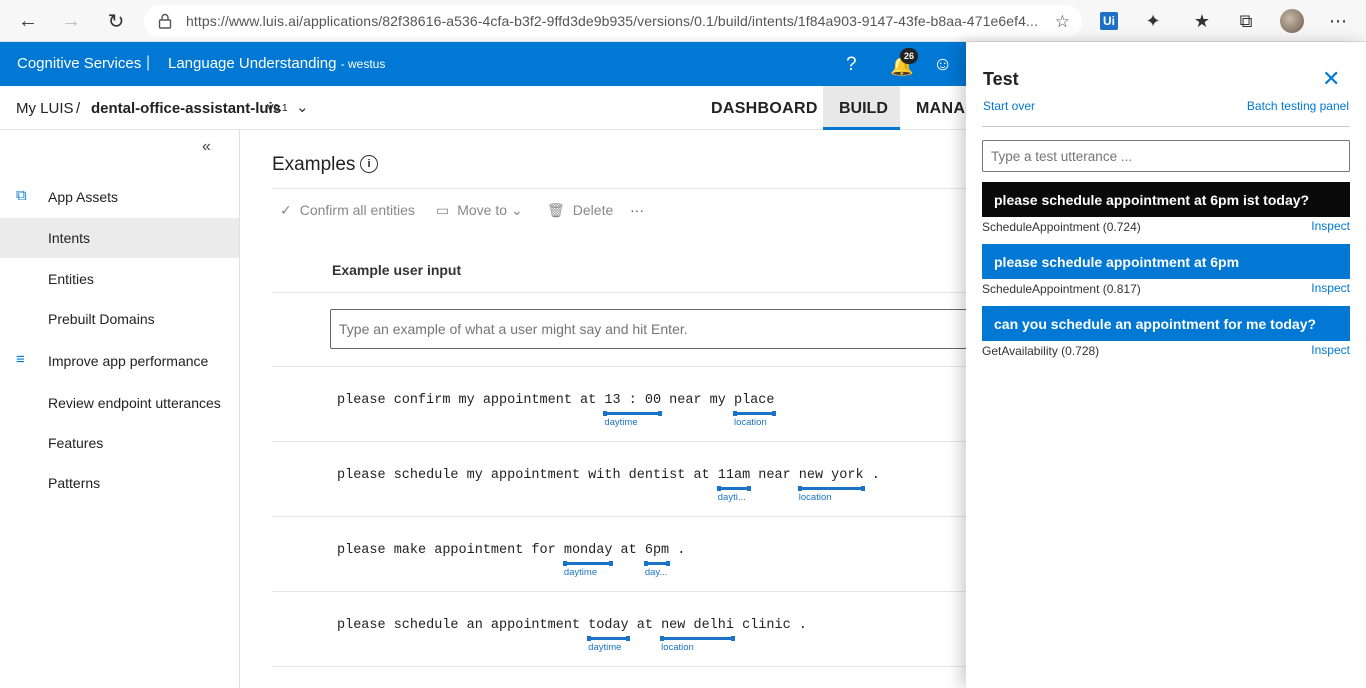 The image size is (1366, 688). What do you see at coordinates (580, 210) in the screenshot?
I see `delete-button: 🗑 Delete` at bounding box center [580, 210].